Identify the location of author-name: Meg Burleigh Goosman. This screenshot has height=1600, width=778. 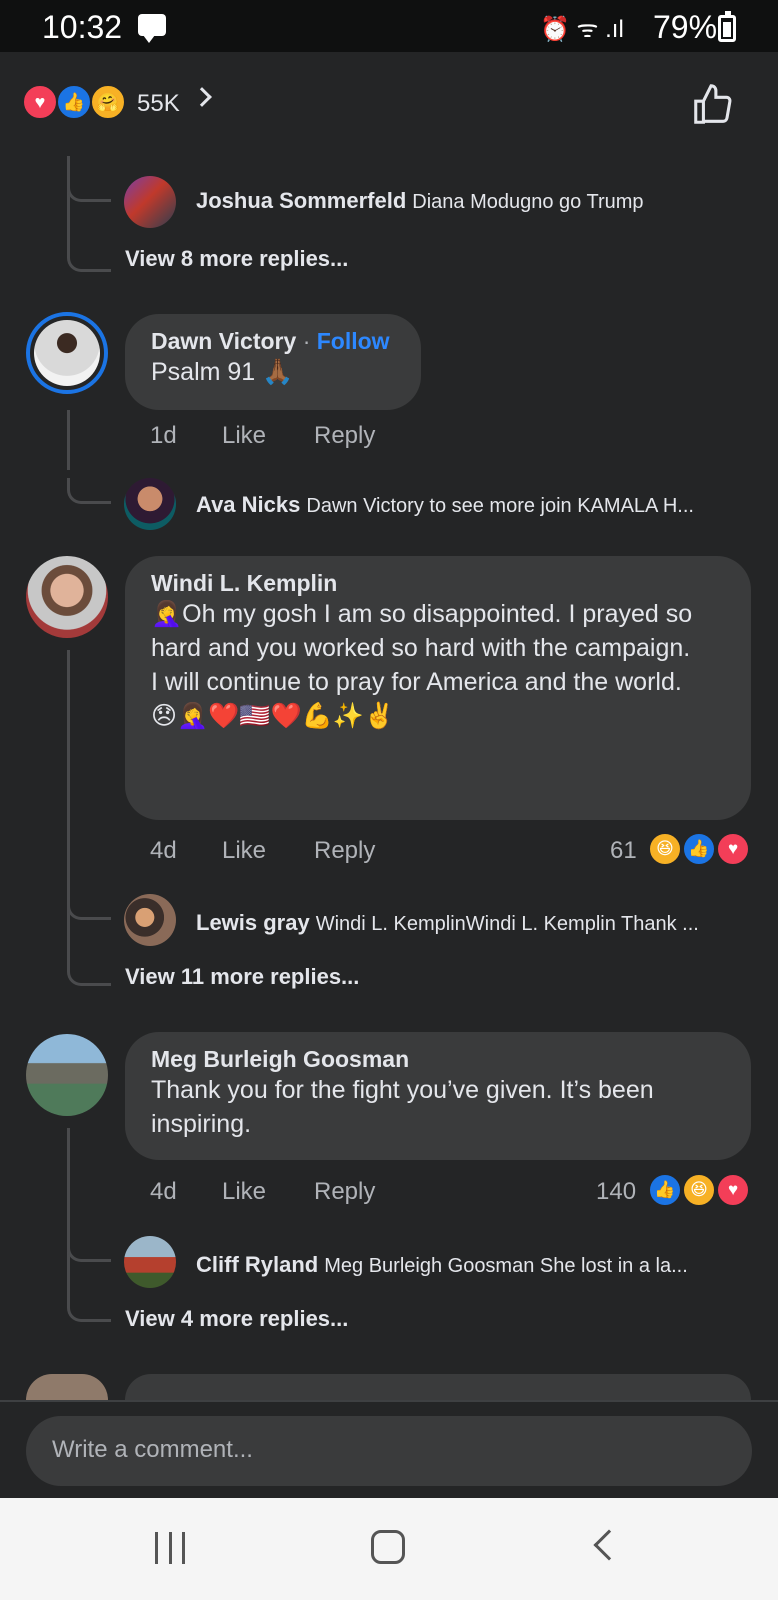
(280, 1059).